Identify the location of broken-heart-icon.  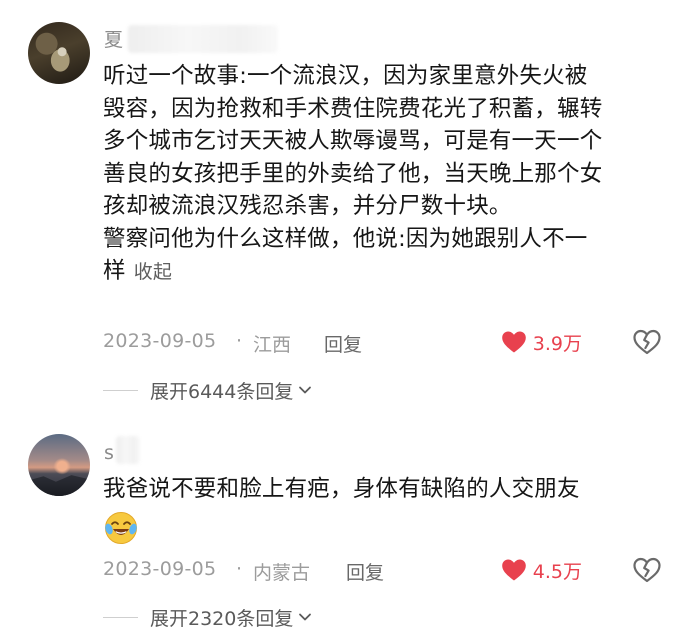
(647, 570).